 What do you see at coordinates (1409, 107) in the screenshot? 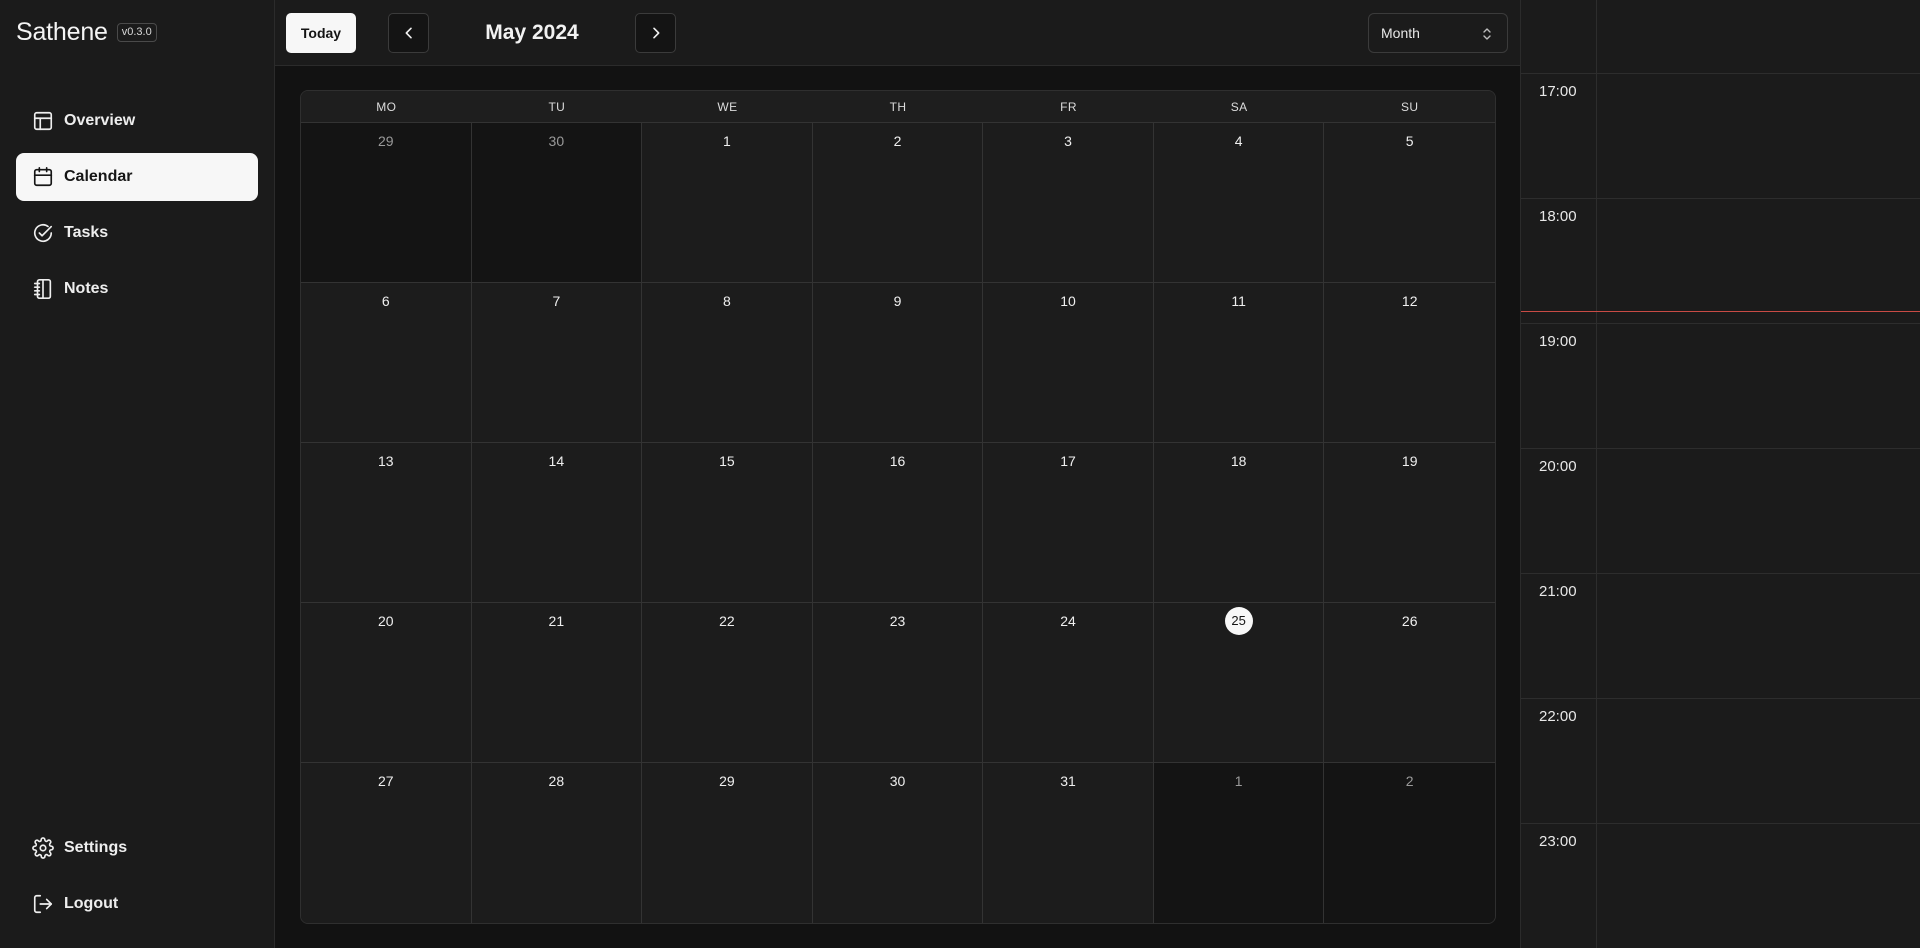
I see `weekday-label: SU` at bounding box center [1409, 107].